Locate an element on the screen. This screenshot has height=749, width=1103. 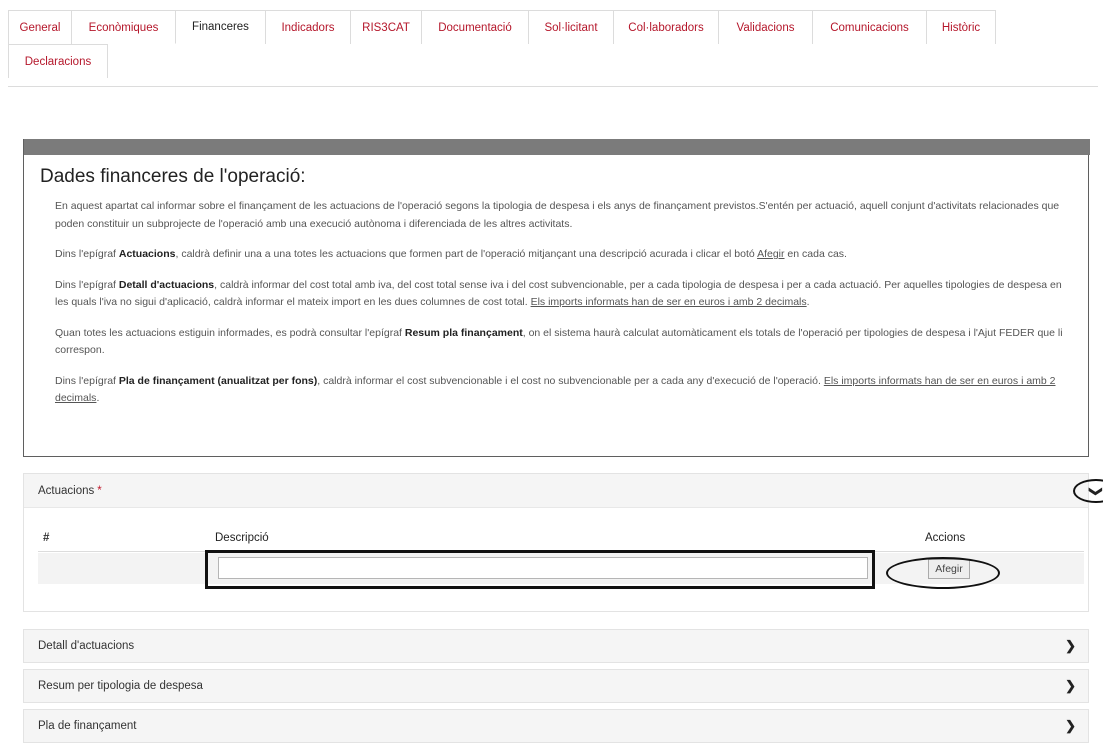
info-panel-header-bar is located at coordinates (557, 147).